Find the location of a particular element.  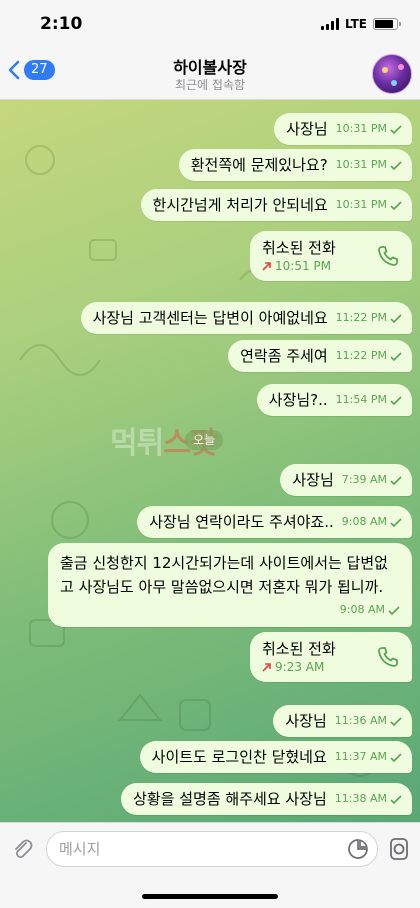

message-input-bar is located at coordinates (210, 848).